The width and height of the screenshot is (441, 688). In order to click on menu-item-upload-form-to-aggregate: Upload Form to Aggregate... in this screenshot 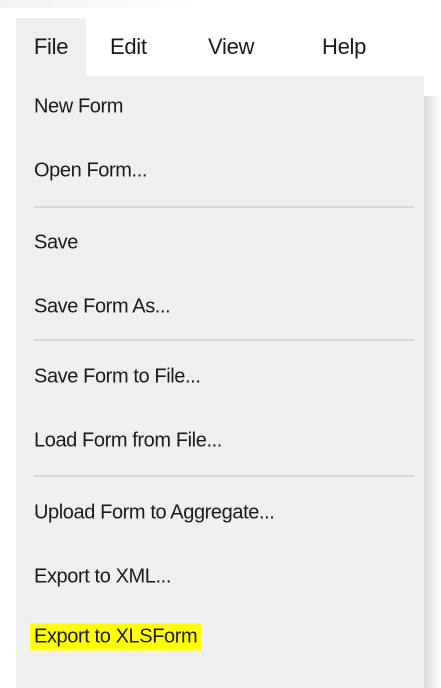, I will do `click(220, 513)`.